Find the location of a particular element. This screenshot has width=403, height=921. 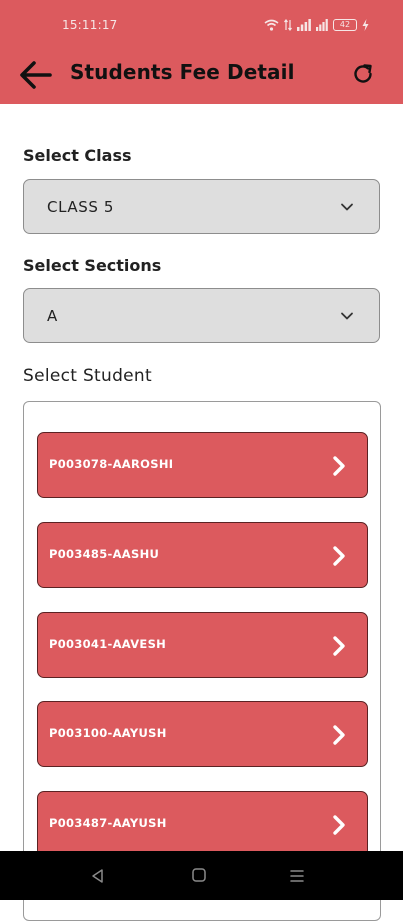

section-dropdown: A is located at coordinates (201, 315).